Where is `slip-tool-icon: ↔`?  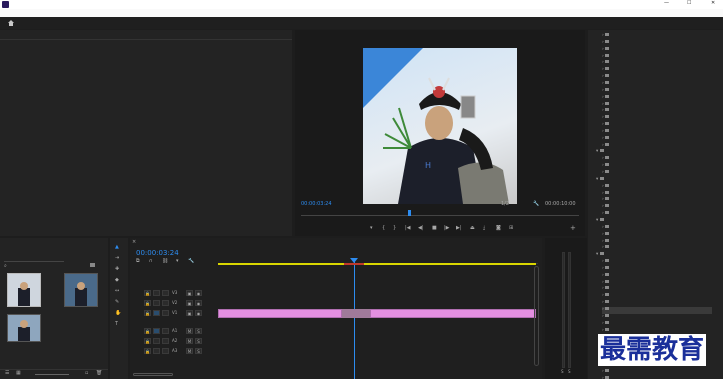
slip-tool-icon: ↔ is located at coordinates (117, 291).